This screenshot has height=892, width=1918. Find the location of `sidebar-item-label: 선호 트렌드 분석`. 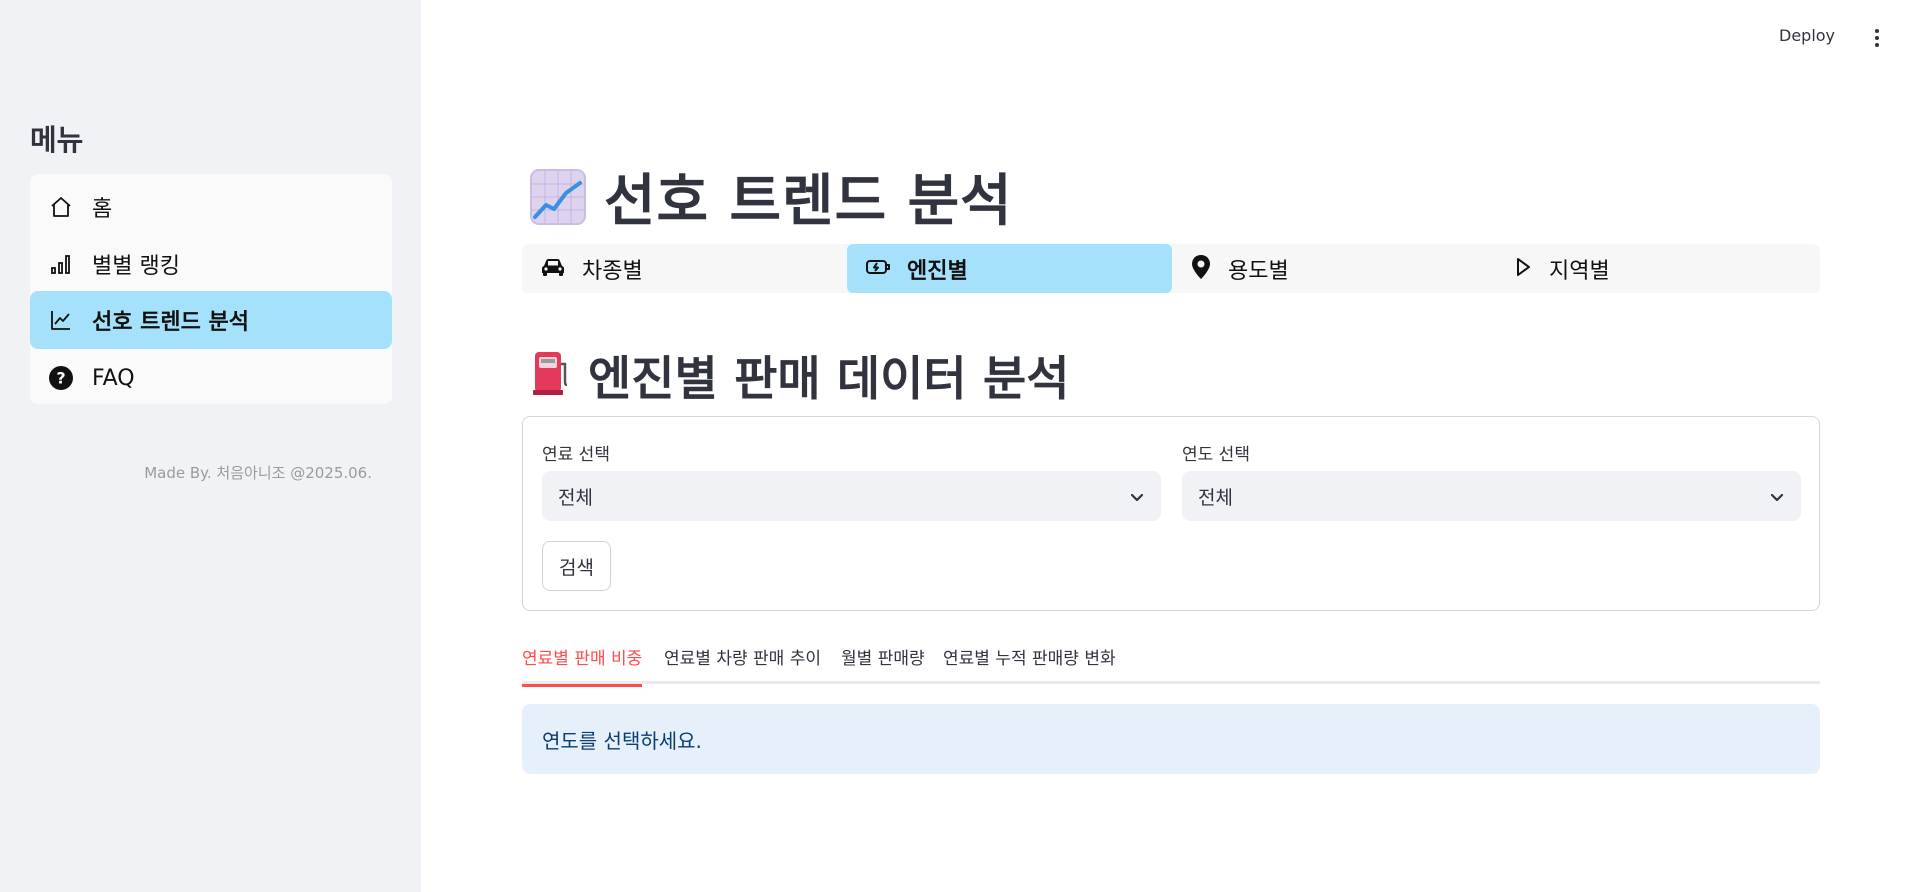

sidebar-item-label: 선호 트렌드 분석 is located at coordinates (170, 322).